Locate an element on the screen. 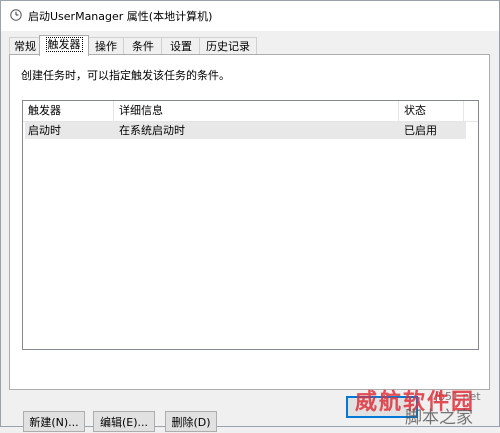 The height and width of the screenshot is (433, 500). delete-button: 删除(D) is located at coordinates (191, 421).